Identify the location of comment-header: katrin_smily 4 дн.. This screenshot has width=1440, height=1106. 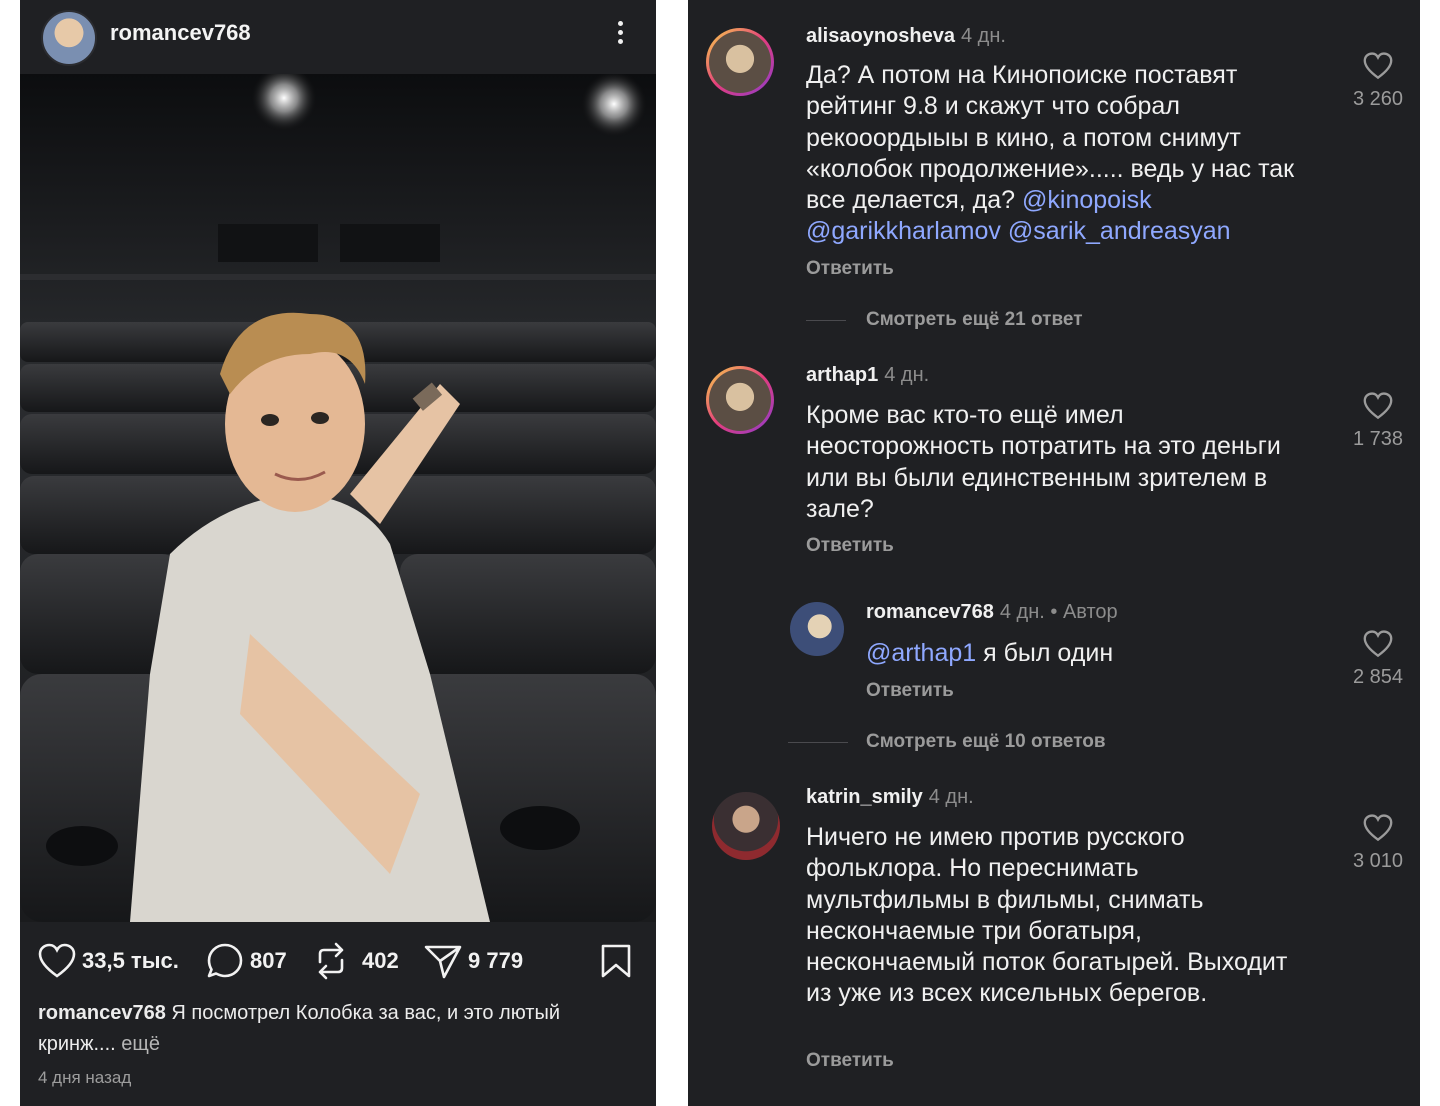
(890, 797).